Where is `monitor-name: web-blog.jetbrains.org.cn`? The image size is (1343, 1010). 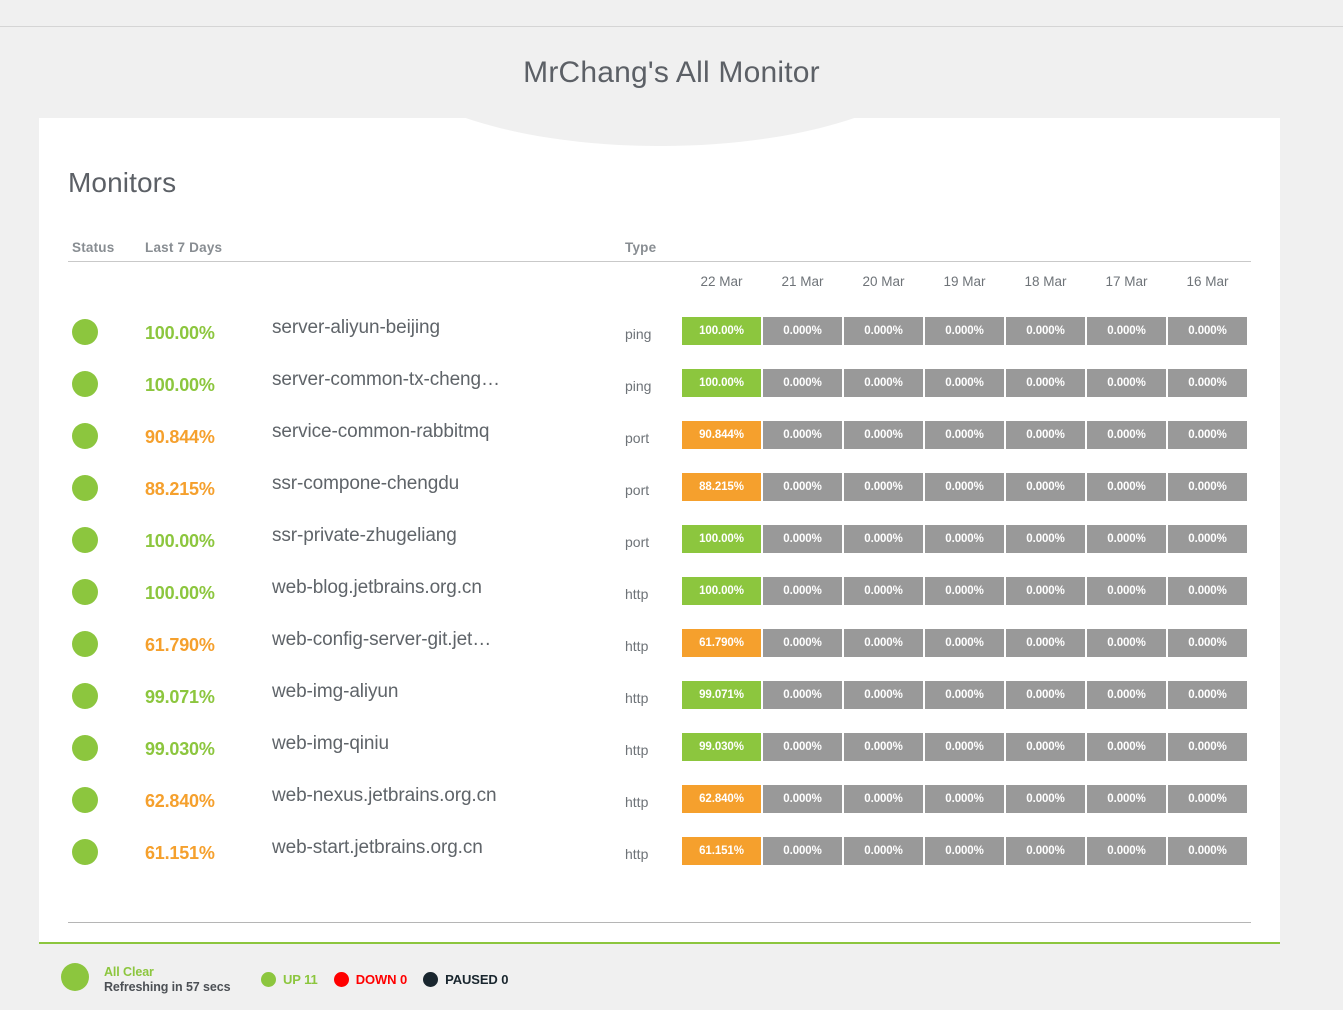 monitor-name: web-blog.jetbrains.org.cn is located at coordinates (437, 588).